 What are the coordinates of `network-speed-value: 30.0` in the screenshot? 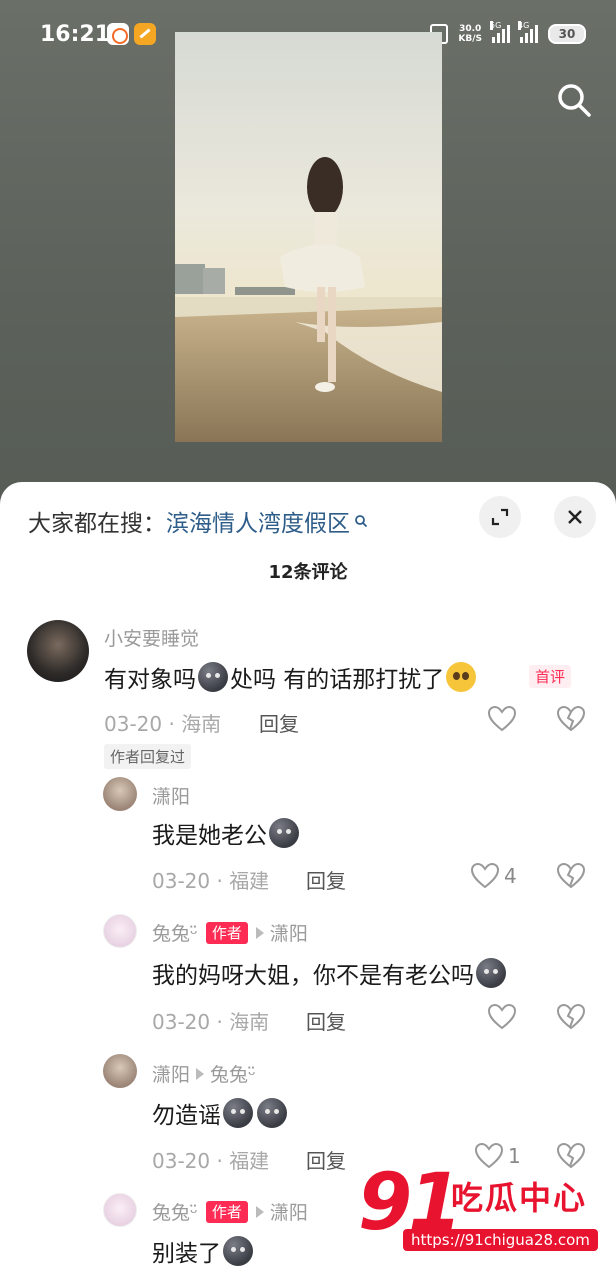 It's located at (470, 29).